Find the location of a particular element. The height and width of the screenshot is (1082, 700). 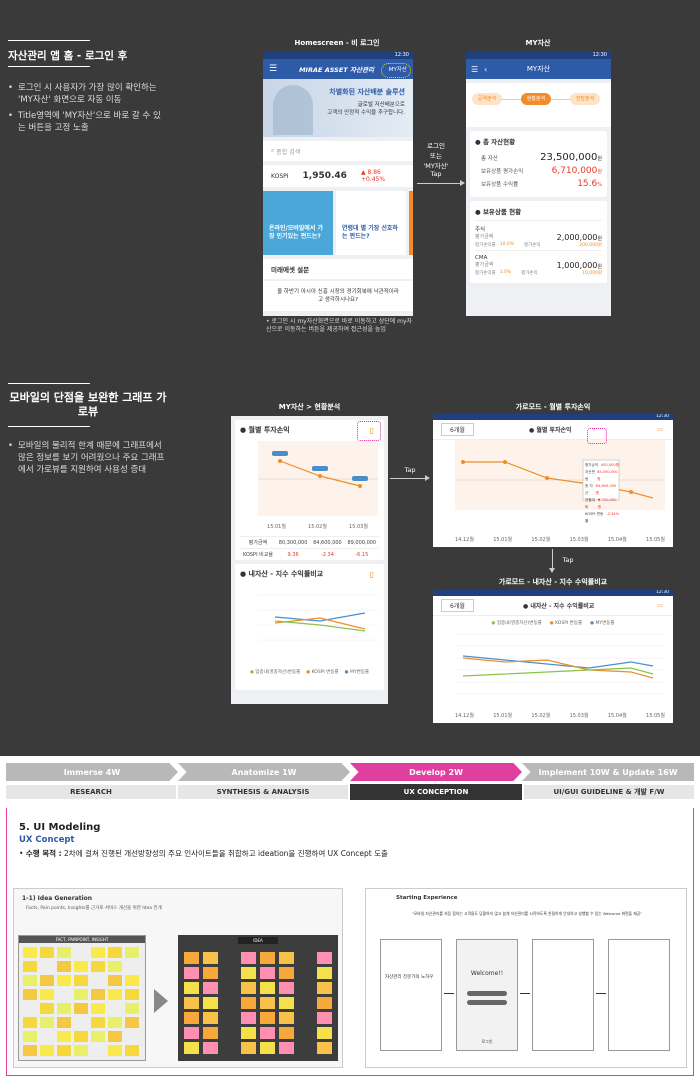

v: -2.34% is located at coordinates (612, 514).